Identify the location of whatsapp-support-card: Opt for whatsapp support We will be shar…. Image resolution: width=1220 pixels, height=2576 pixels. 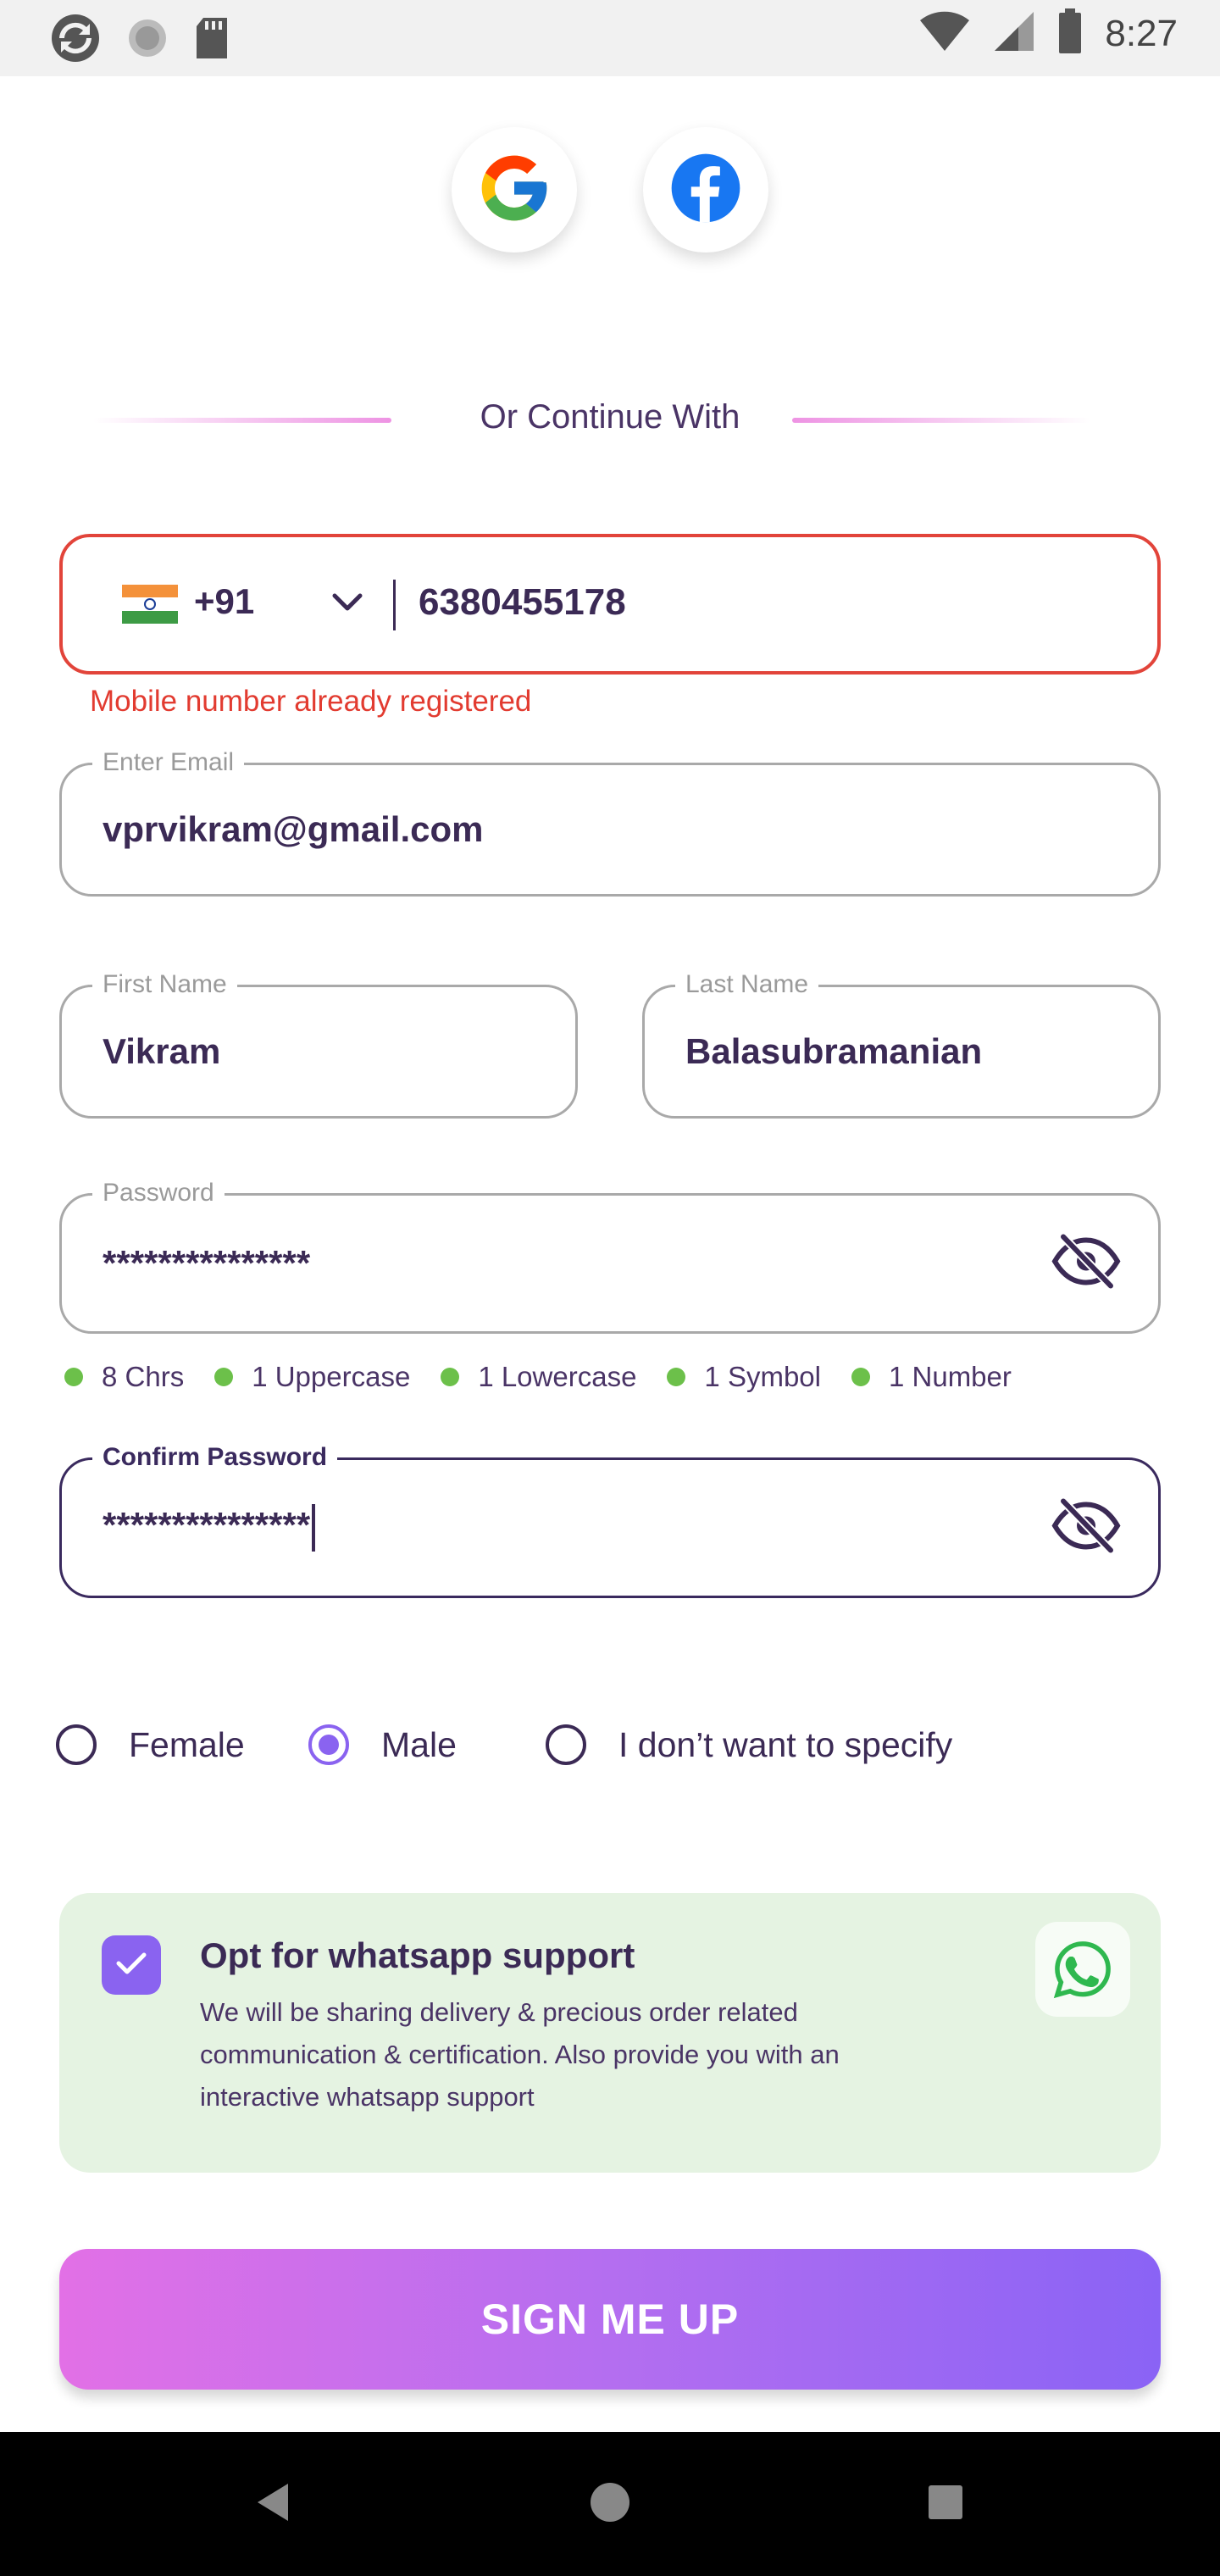
(610, 2033).